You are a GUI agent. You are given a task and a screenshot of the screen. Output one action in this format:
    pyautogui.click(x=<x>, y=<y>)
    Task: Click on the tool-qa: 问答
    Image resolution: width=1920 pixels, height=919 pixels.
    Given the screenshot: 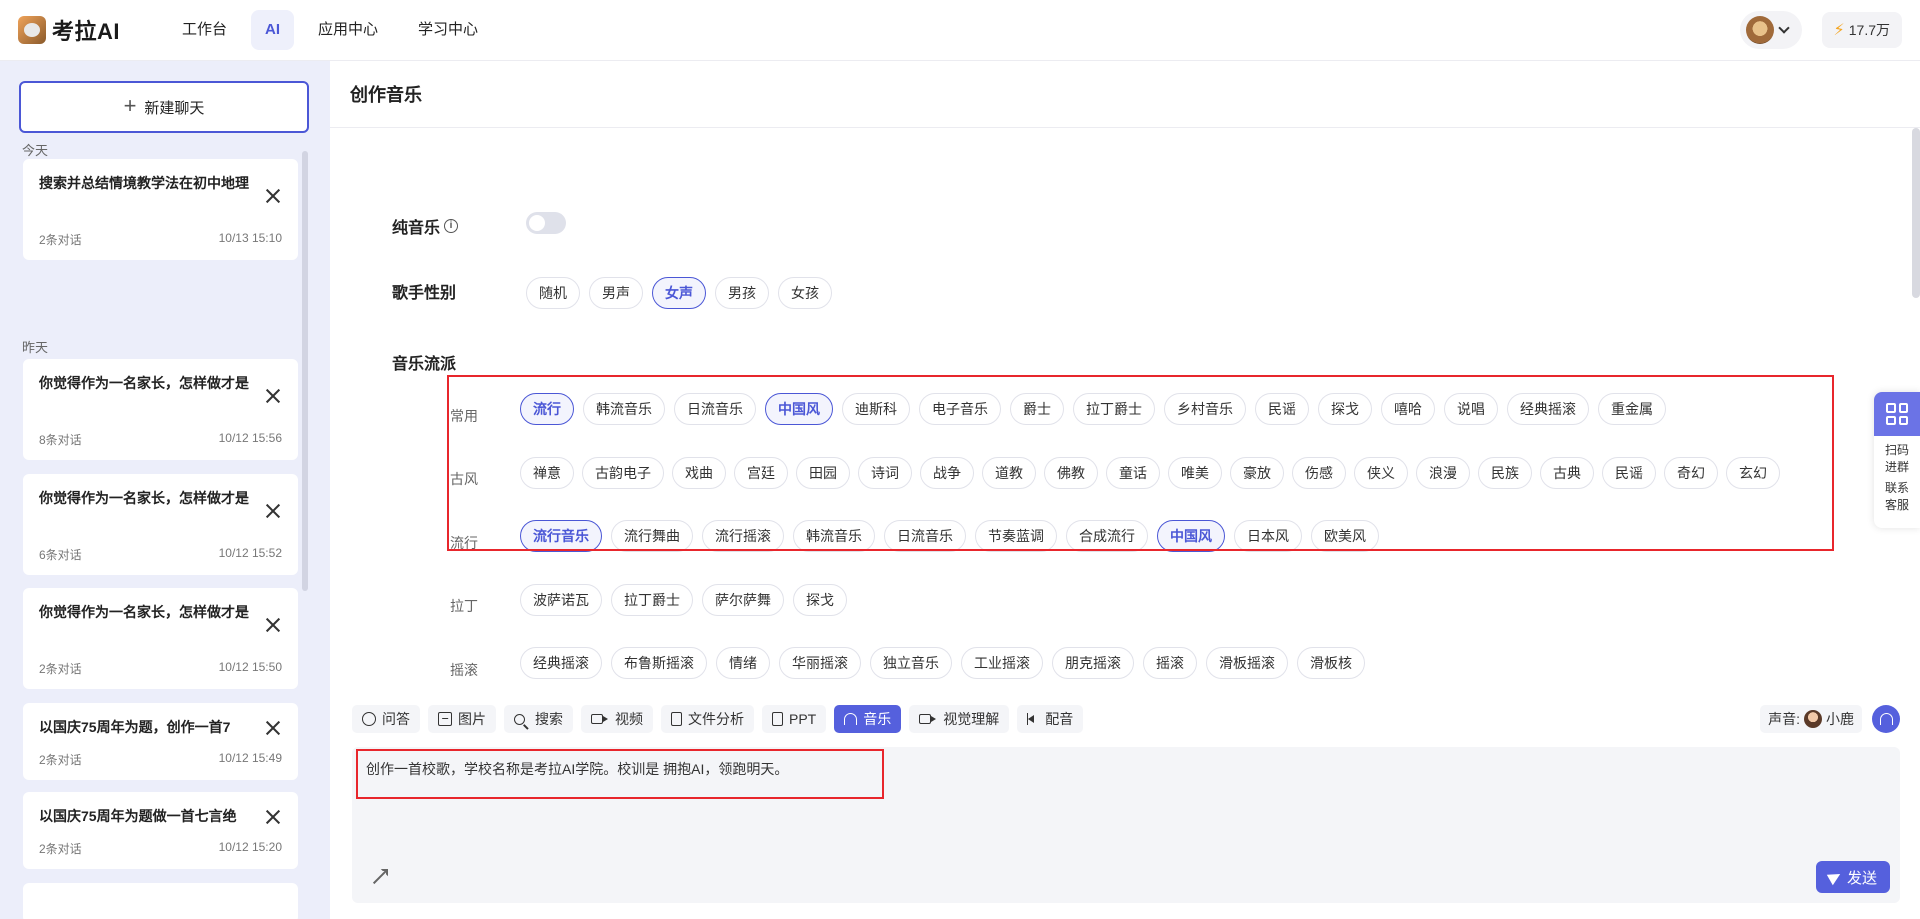 What is the action you would take?
    pyautogui.click(x=386, y=719)
    